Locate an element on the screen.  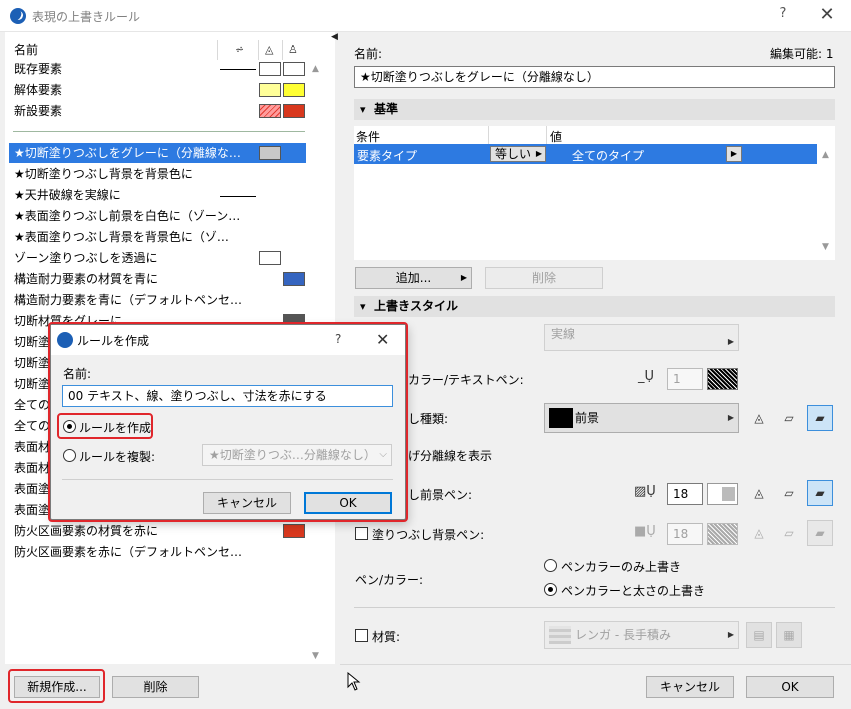
dialog-name-label: 名前: is located at coordinates (77, 374).